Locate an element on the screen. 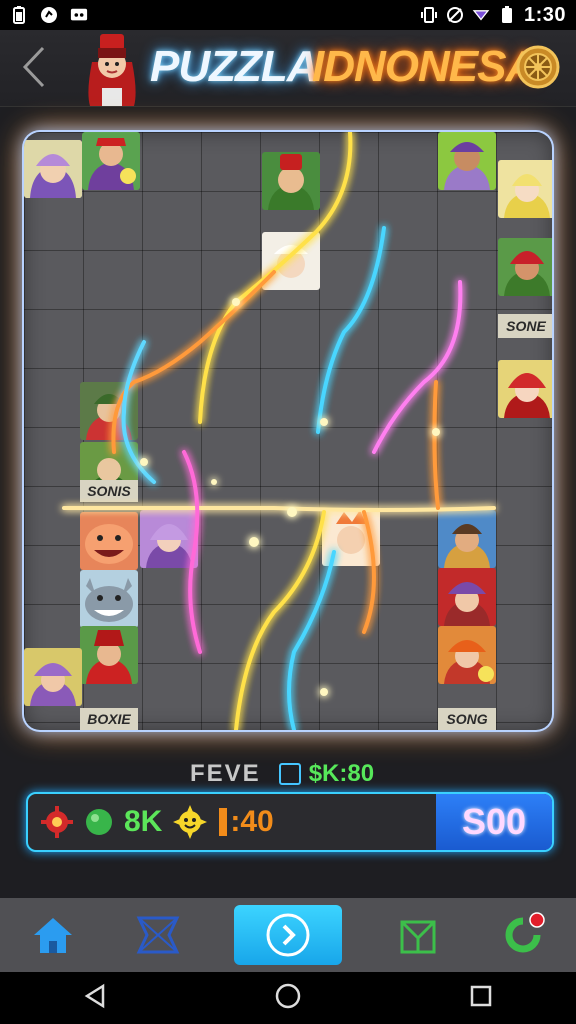  nav-box is located at coordinates (418, 935).